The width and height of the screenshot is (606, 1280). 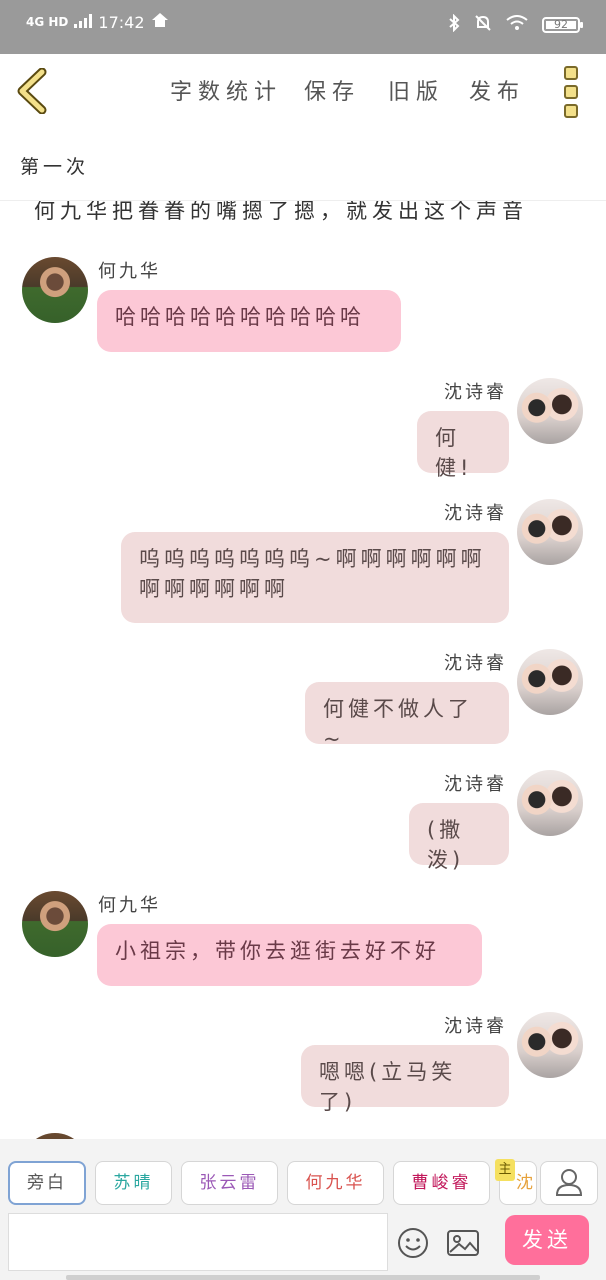 What do you see at coordinates (226, 90) in the screenshot?
I see `word-count-button: 字数统计` at bounding box center [226, 90].